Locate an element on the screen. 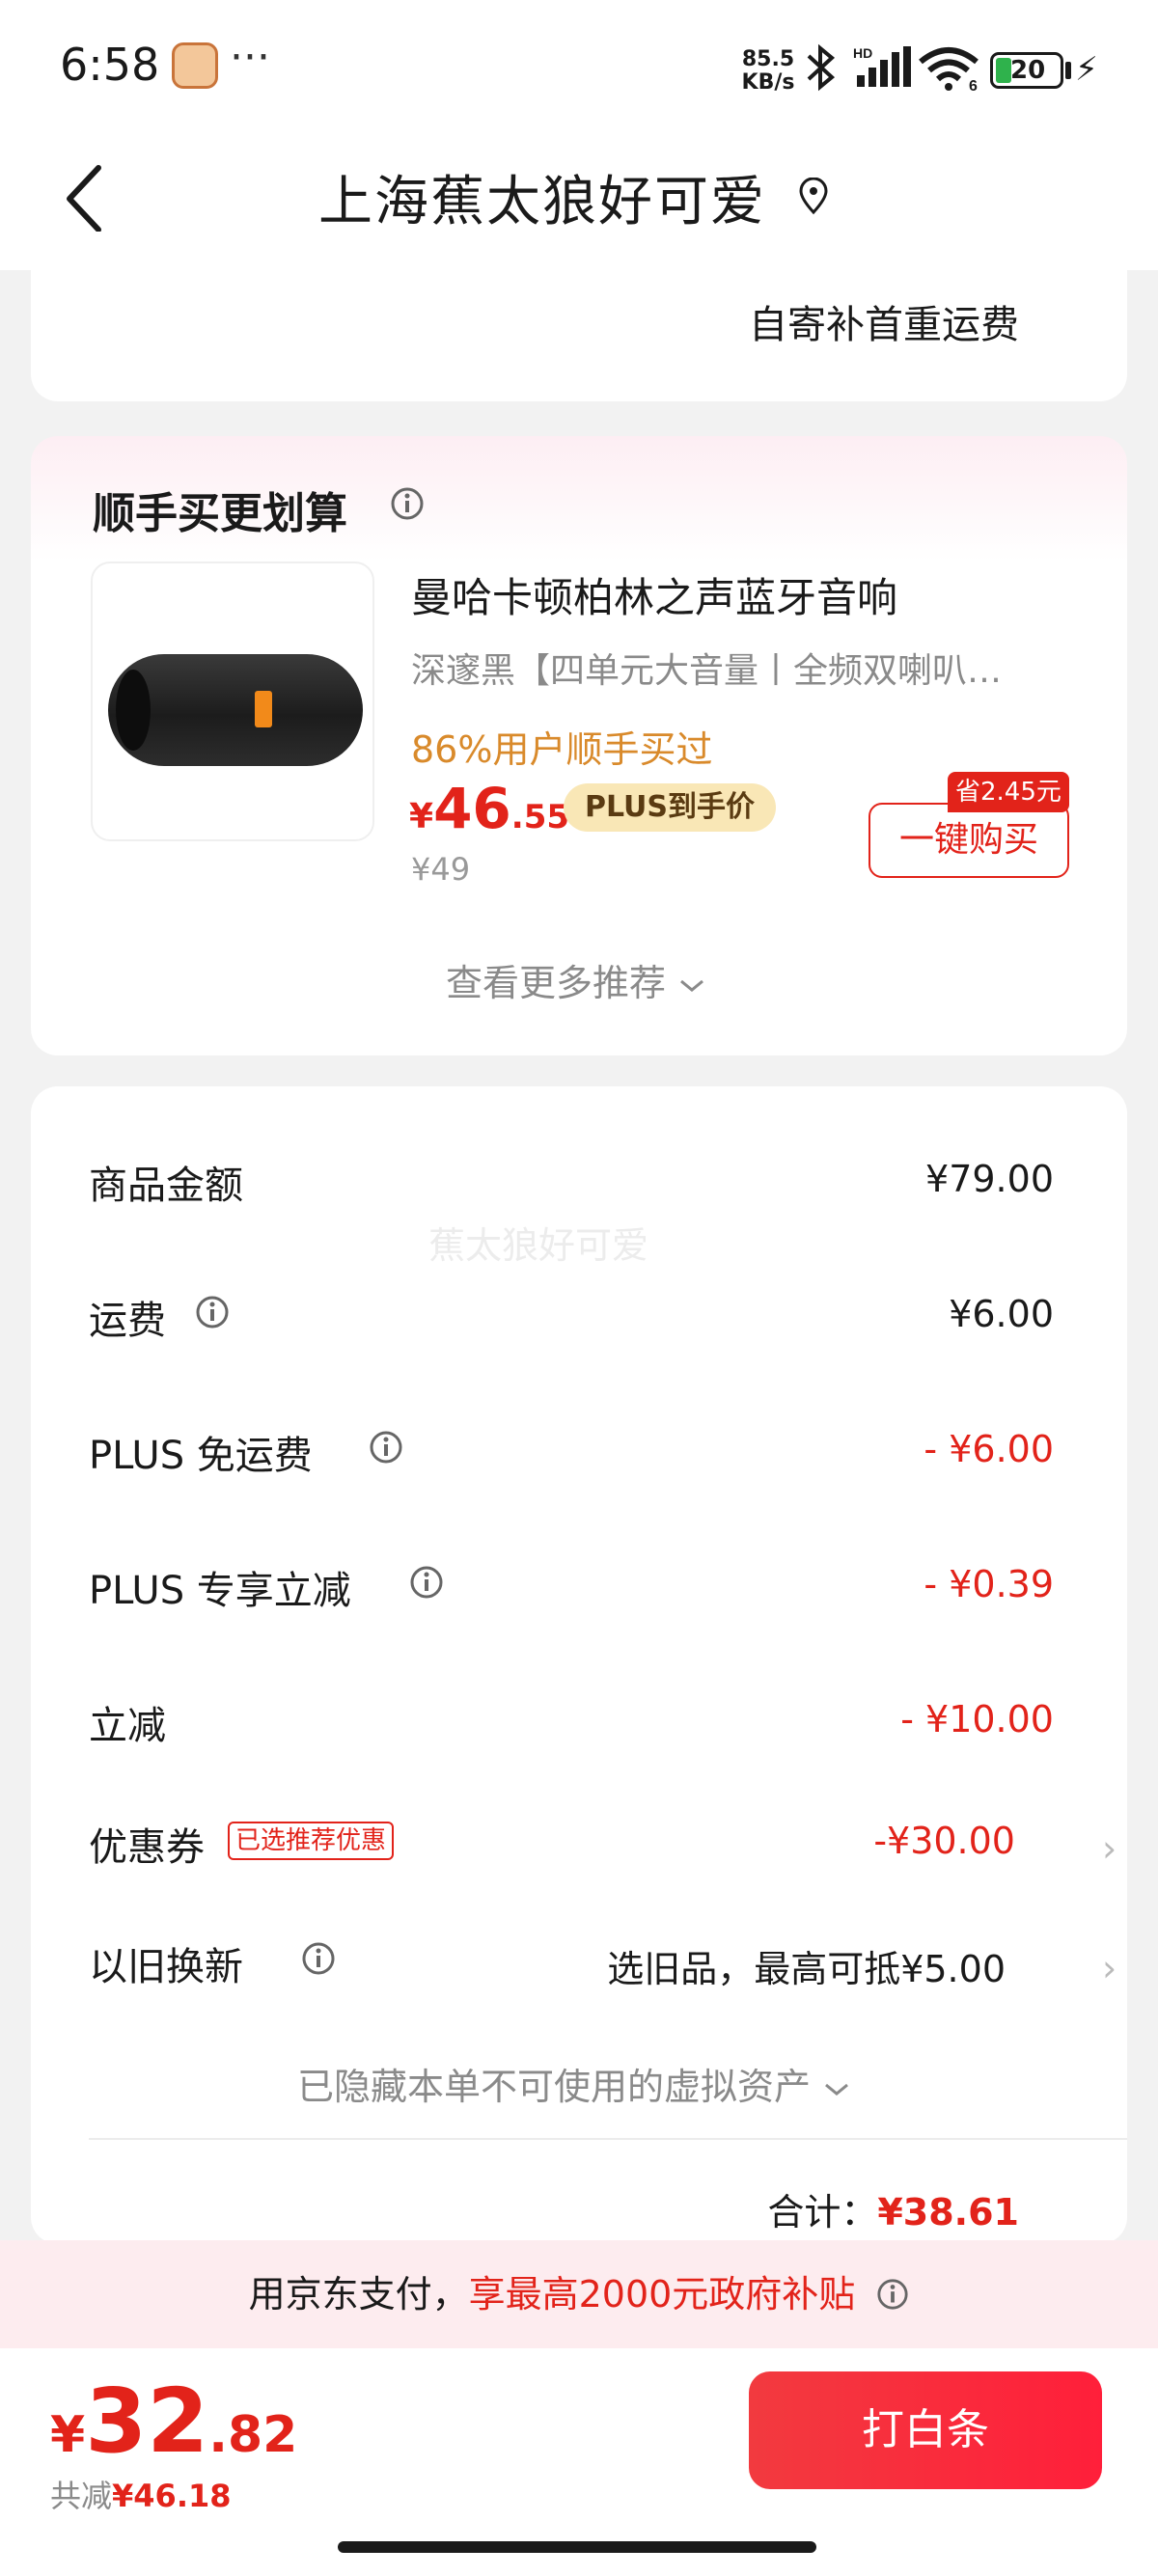  bill-row-instant-discount: 立减 - ¥10.00 is located at coordinates (571, 1723).